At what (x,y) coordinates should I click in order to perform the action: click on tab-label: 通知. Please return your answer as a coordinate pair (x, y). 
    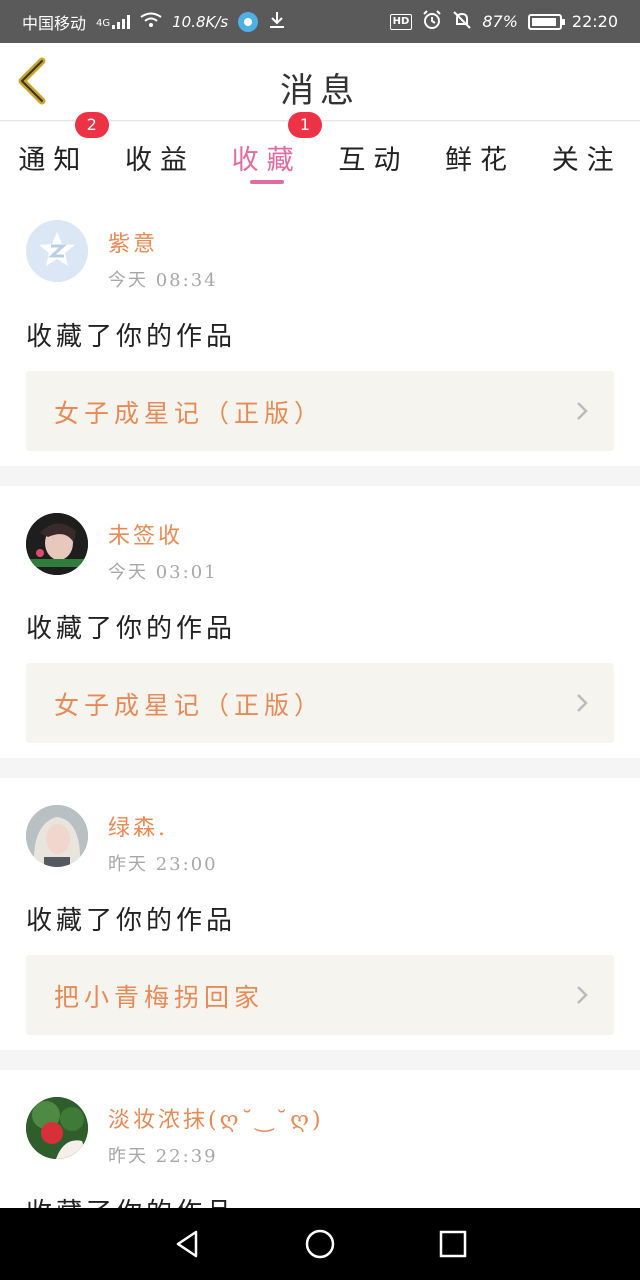
    Looking at the image, I should click on (53, 160).